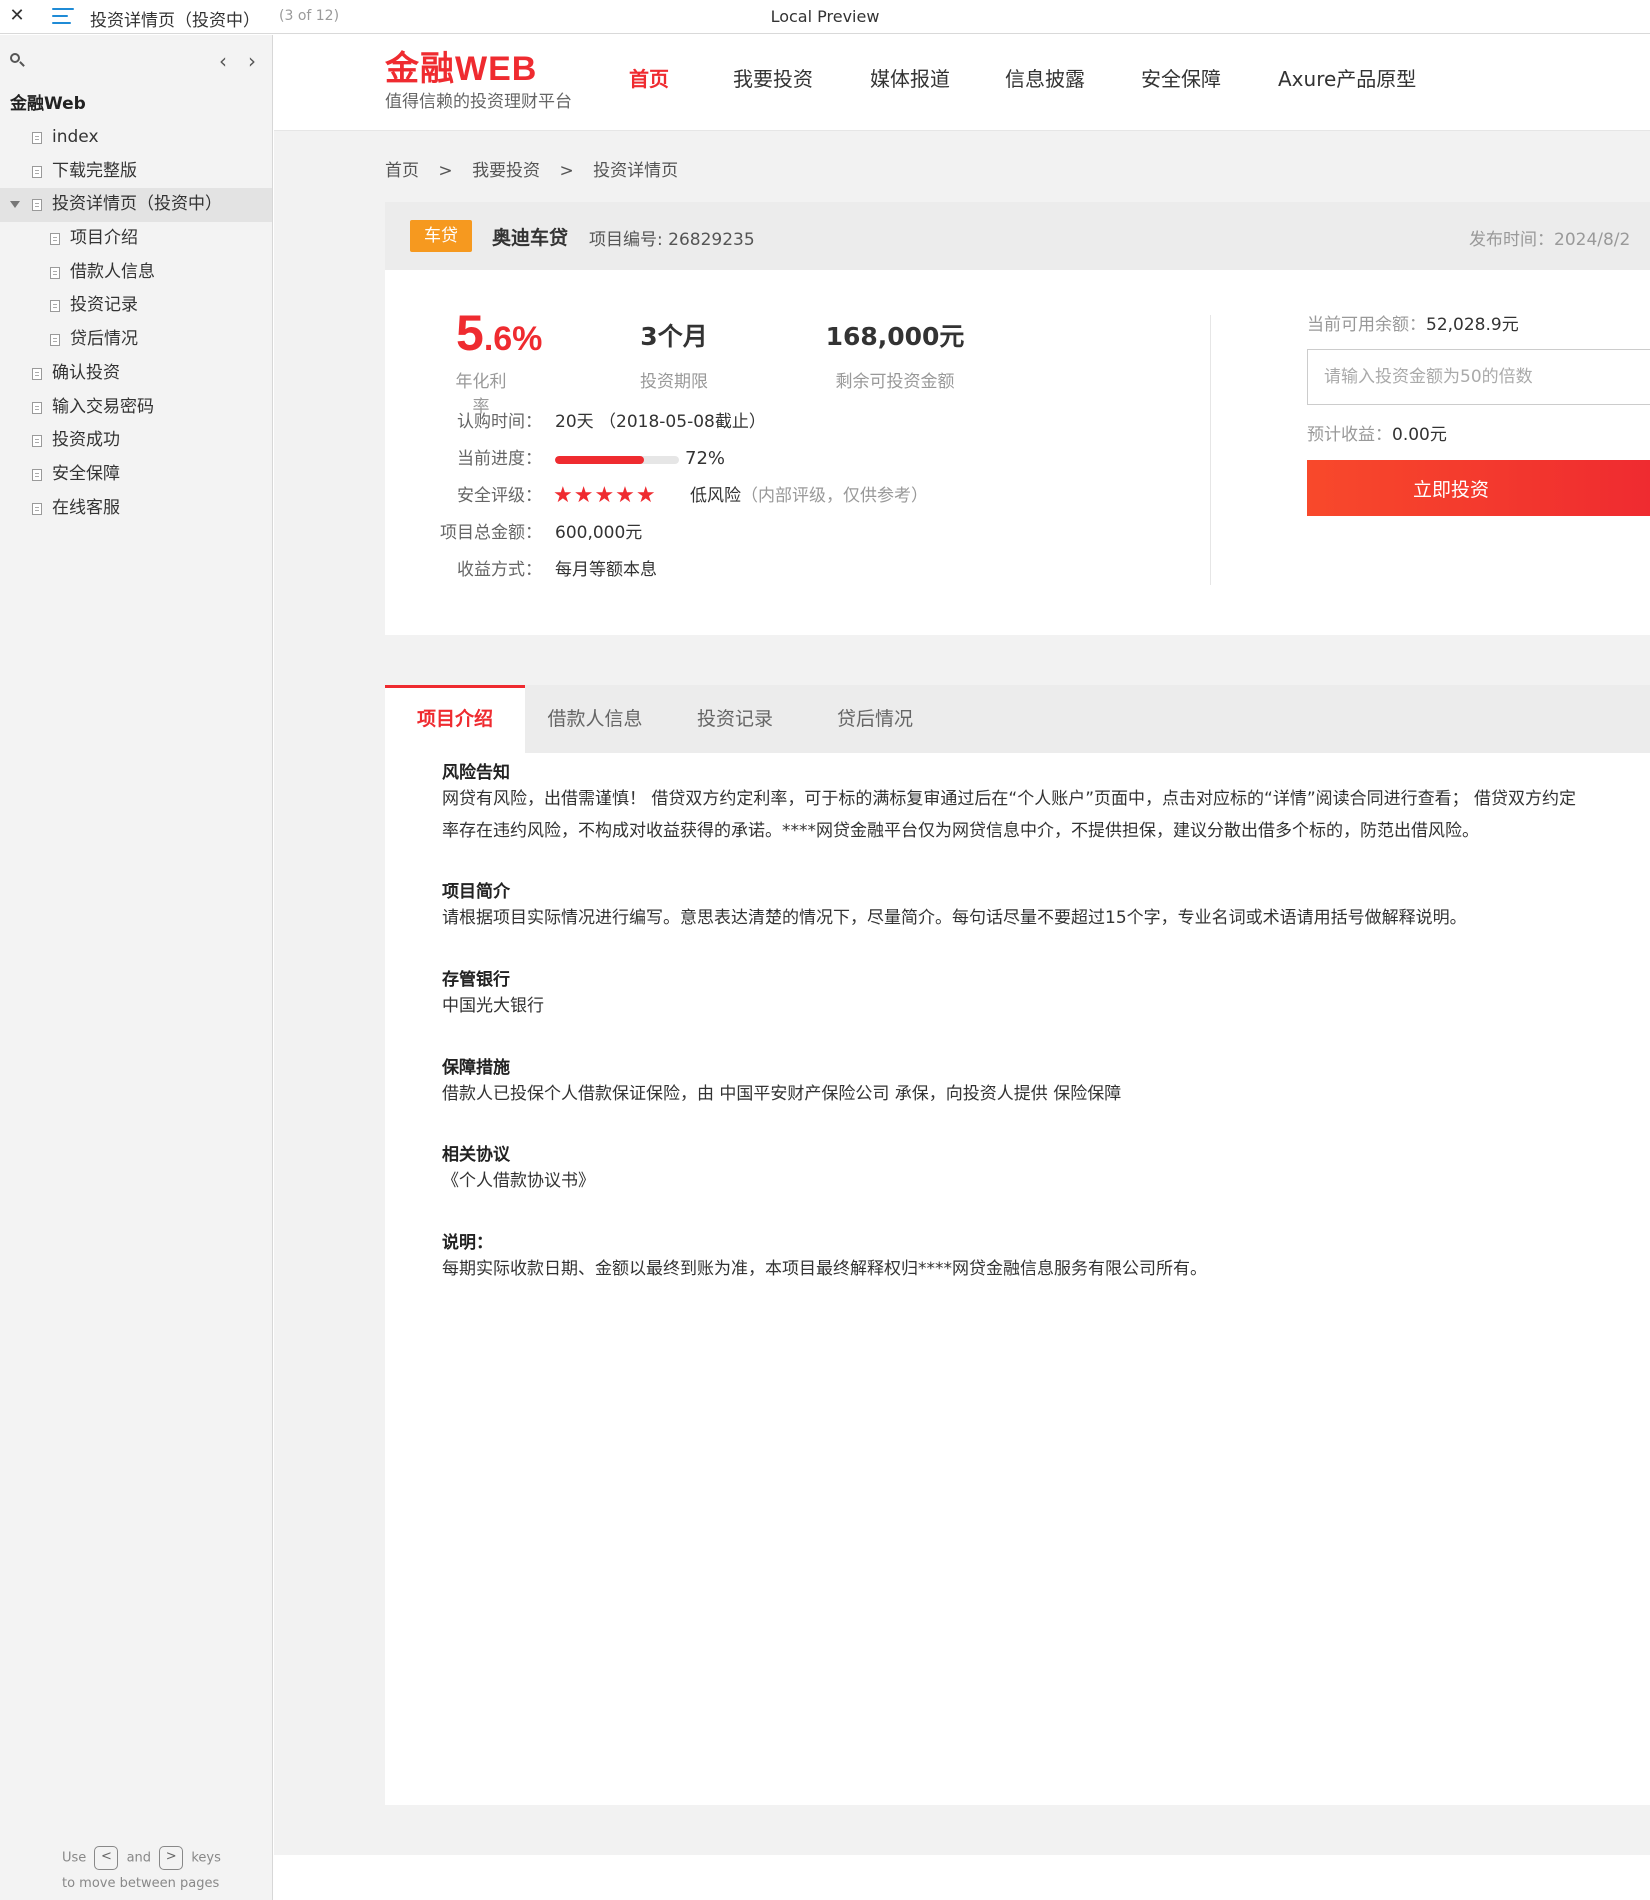 This screenshot has height=1900, width=1650. I want to click on nav-item: 我要投资, so click(773, 77).